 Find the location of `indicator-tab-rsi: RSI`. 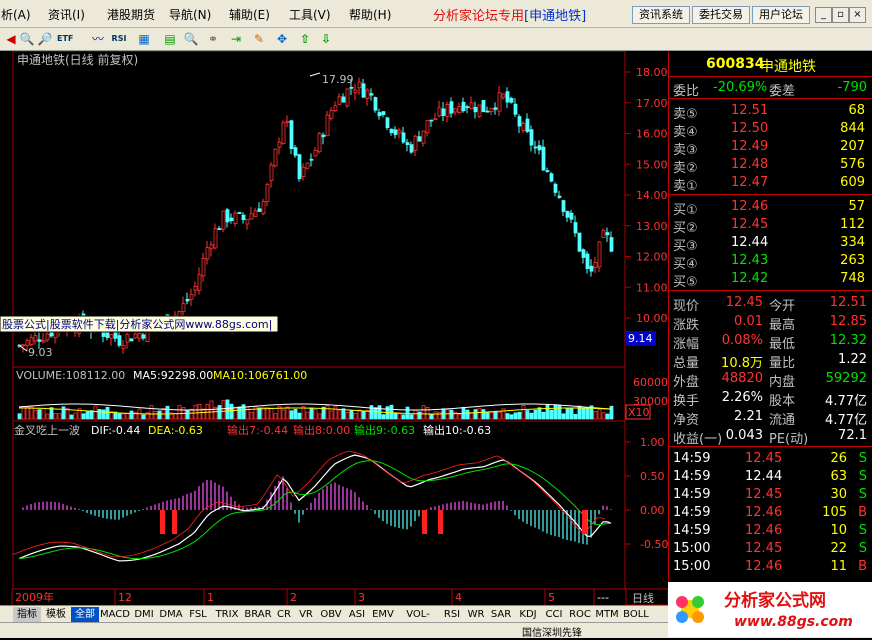

indicator-tab-rsi: RSI is located at coordinates (452, 614).